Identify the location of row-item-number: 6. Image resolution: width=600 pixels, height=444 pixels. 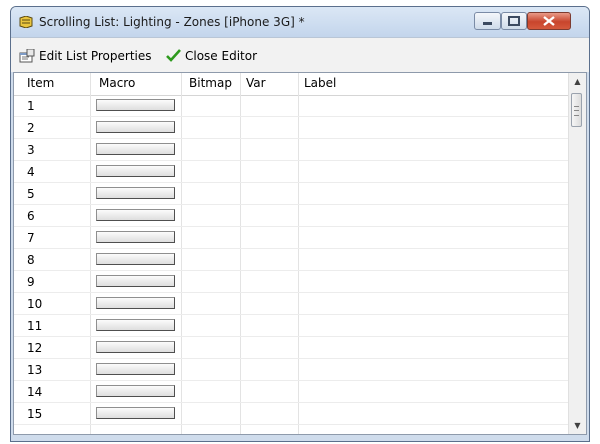
(31, 216).